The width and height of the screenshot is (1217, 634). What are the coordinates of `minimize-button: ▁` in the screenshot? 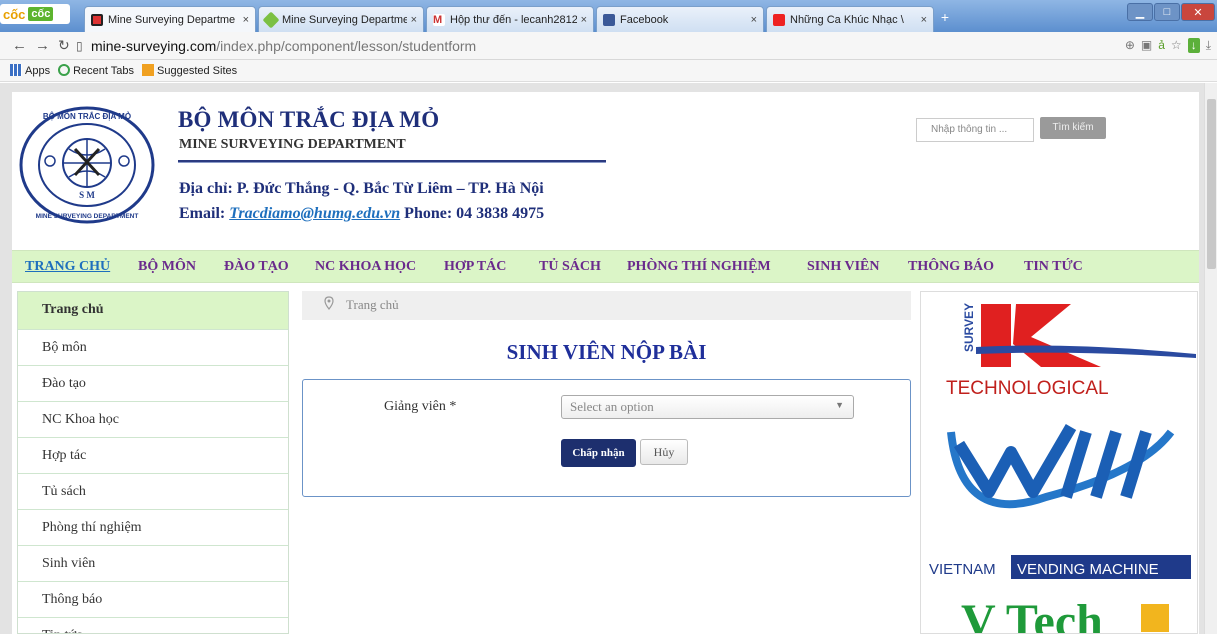 It's located at (1140, 12).